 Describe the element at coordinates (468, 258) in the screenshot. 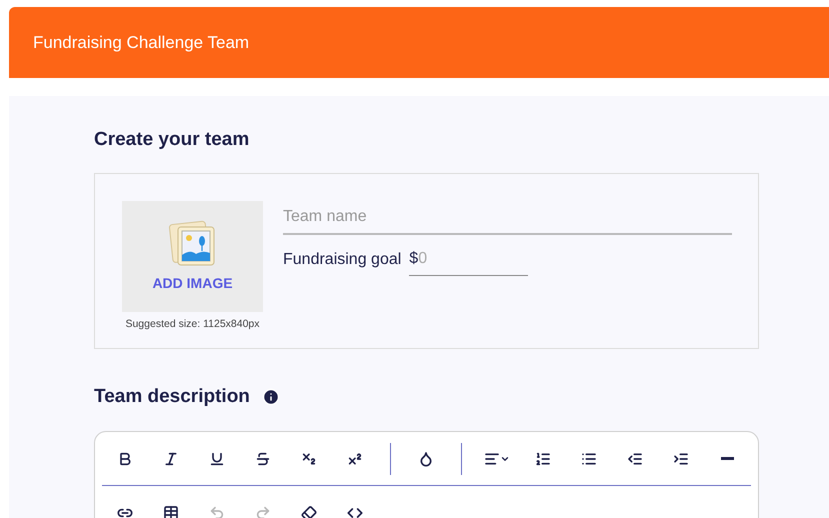

I see `goal-field: 0` at that location.